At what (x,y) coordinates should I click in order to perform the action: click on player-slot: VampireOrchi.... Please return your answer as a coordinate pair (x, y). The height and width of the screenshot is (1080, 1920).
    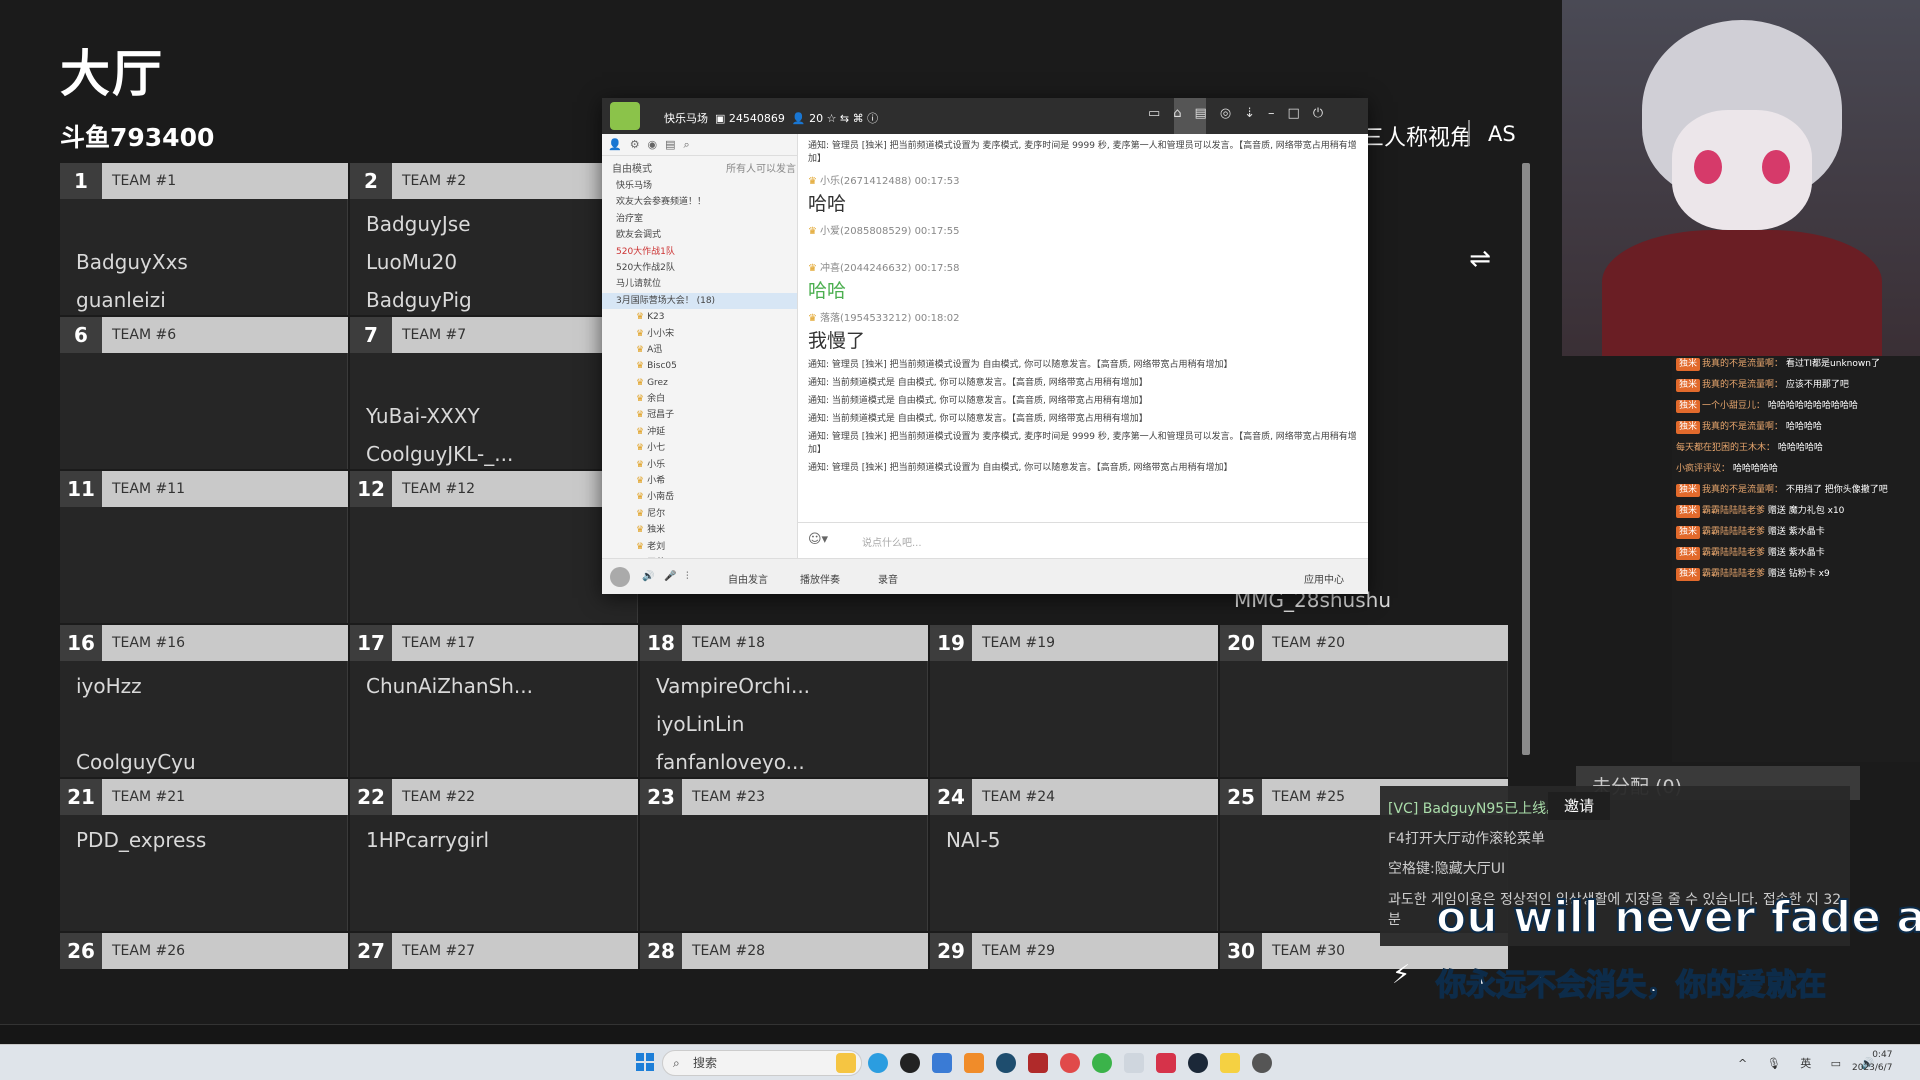
    Looking at the image, I should click on (733, 686).